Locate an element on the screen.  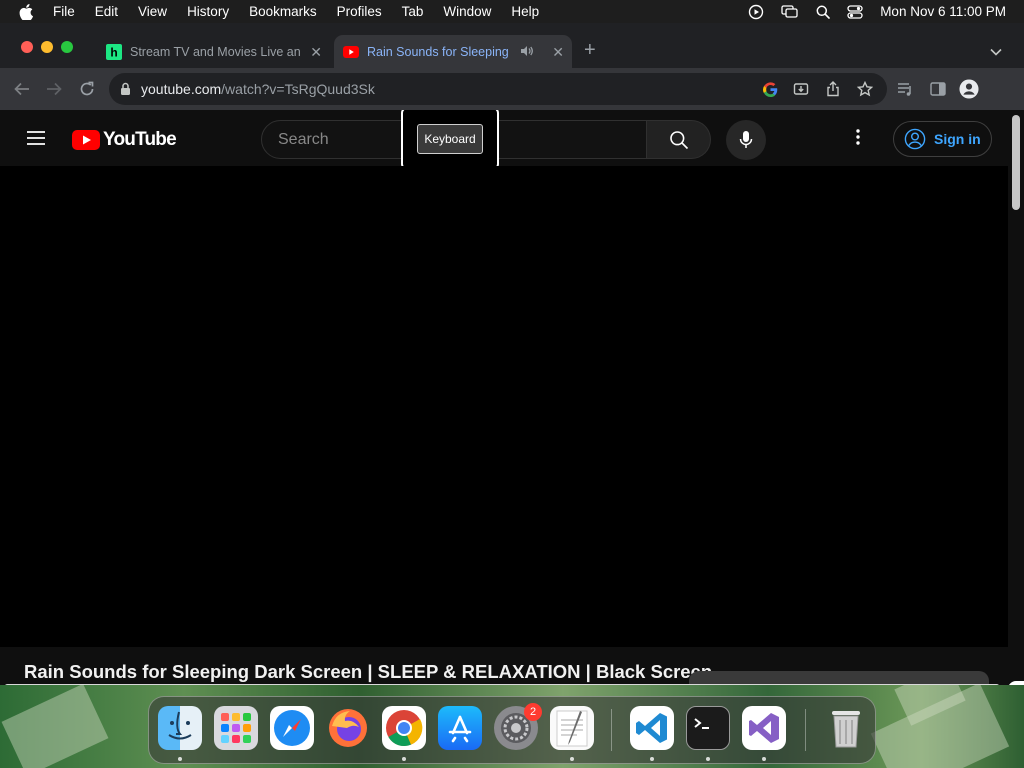
back-arrow-icon is located at coordinates (22, 89).